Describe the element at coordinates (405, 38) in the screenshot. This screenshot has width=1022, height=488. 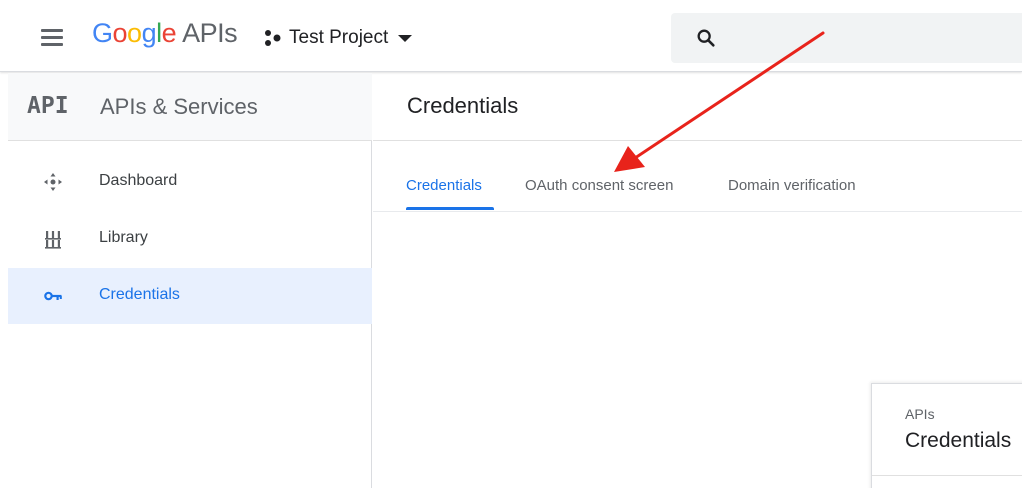
I see `caret-down-icon` at that location.